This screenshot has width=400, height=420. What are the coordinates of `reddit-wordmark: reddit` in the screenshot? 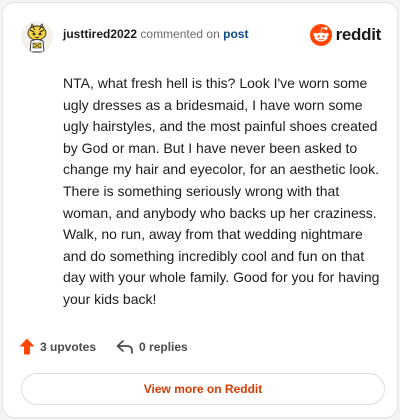 It's located at (358, 34).